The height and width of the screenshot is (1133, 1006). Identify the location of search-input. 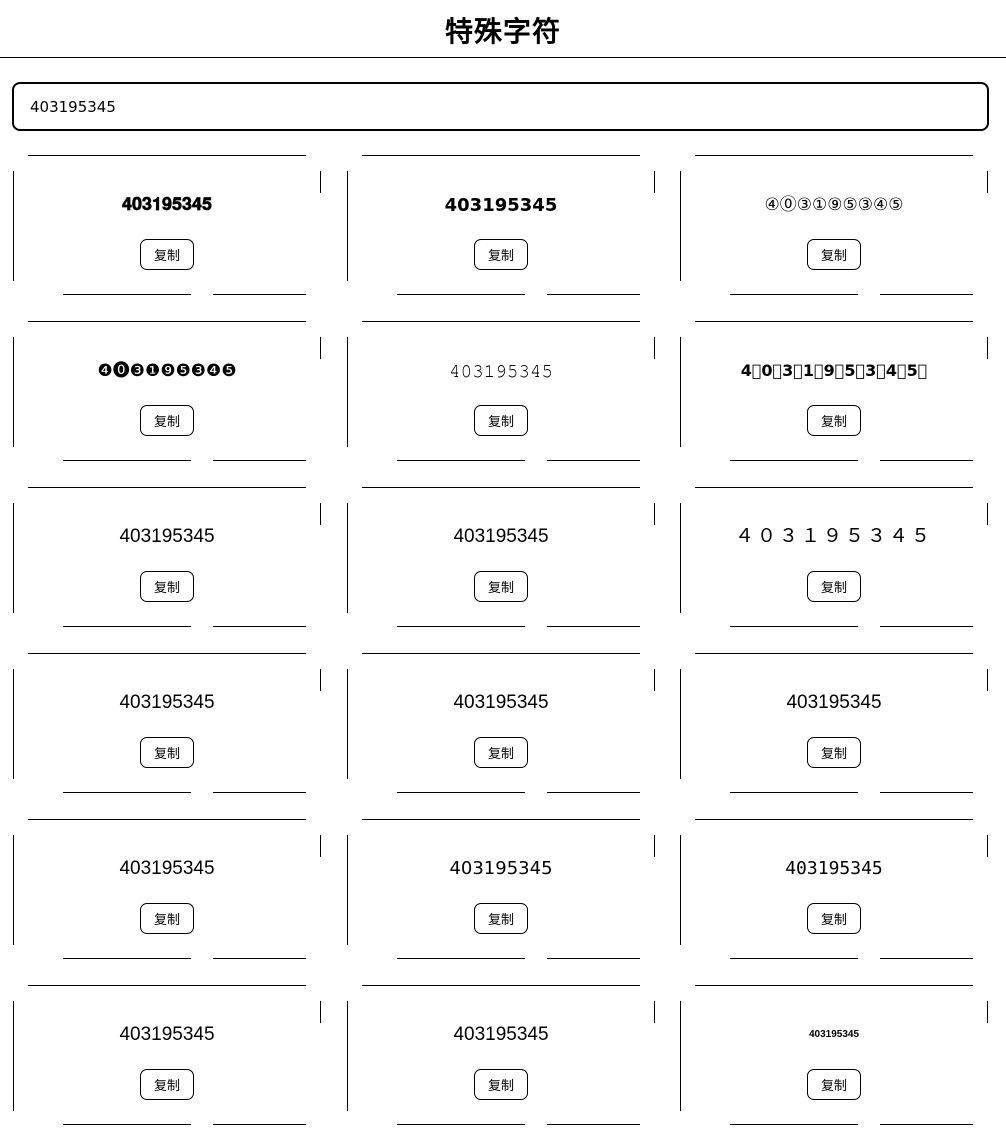
(500, 106).